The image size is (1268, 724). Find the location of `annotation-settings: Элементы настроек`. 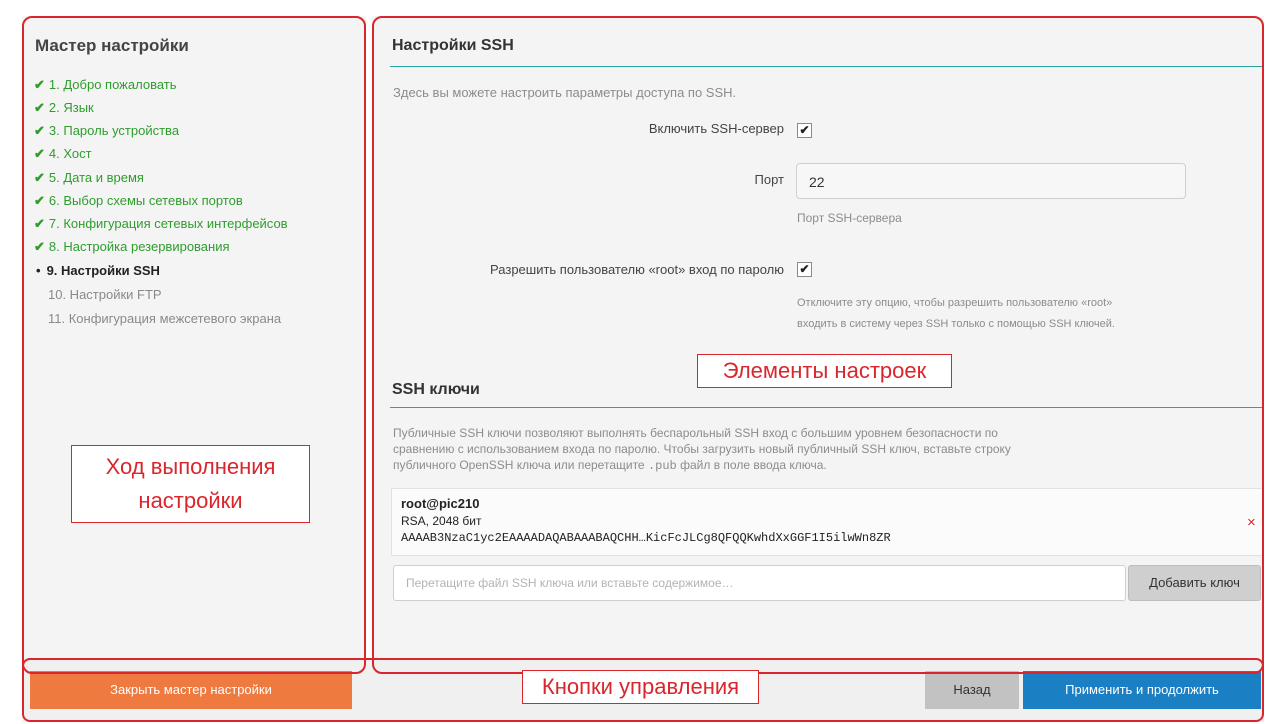

annotation-settings: Элементы настроек is located at coordinates (824, 371).